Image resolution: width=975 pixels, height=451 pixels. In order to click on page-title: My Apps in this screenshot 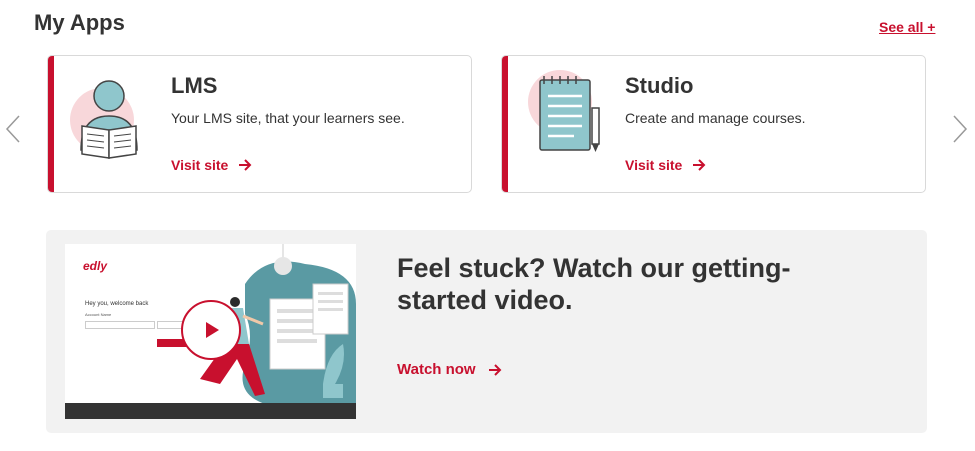, I will do `click(79, 22)`.